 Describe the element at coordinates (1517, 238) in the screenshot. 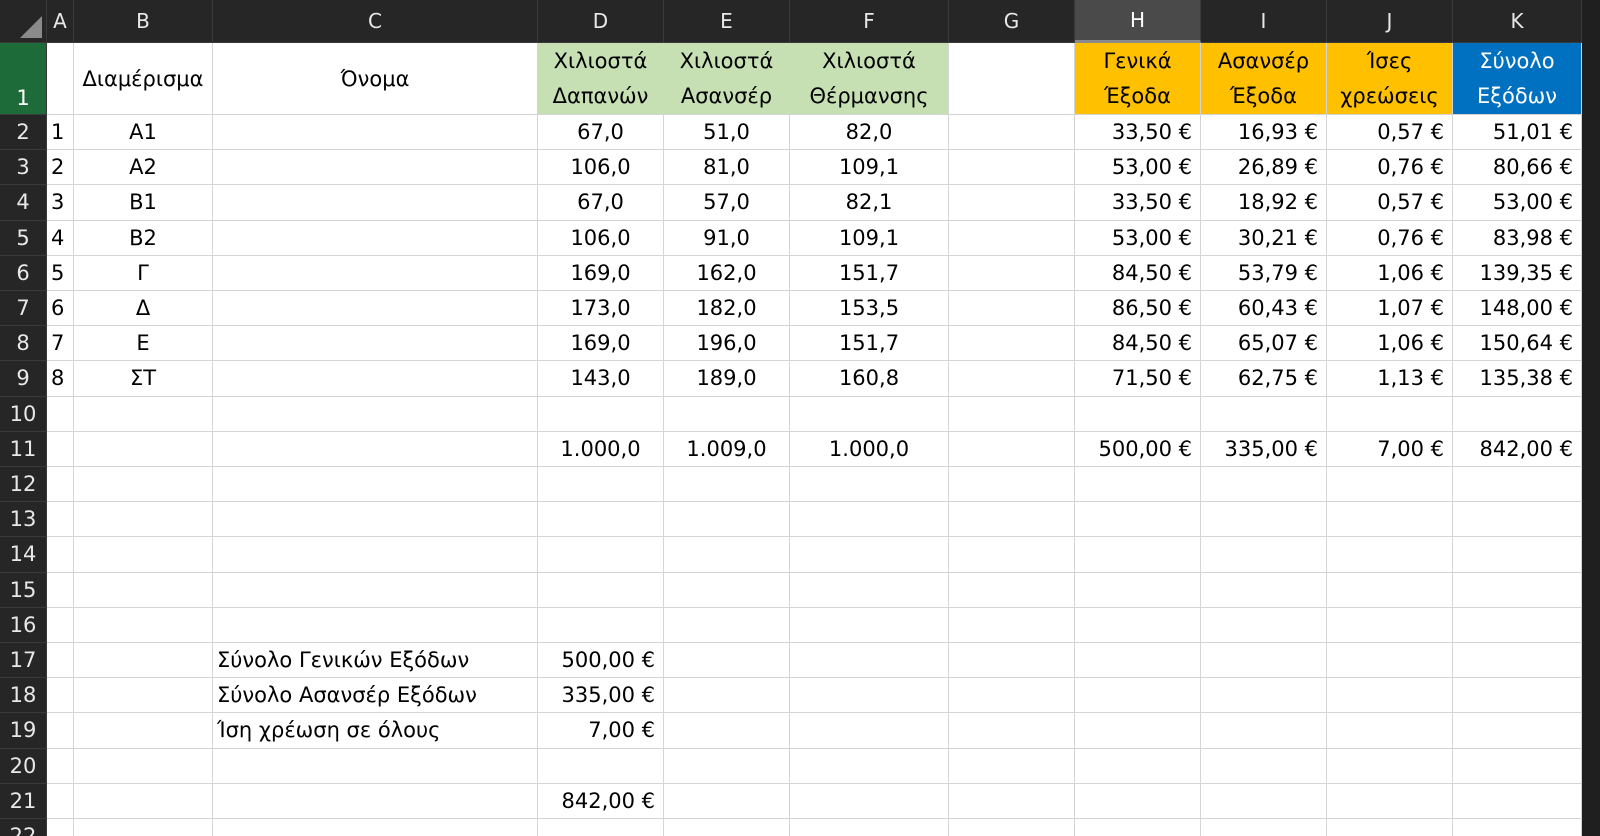

I see `cell-k5: 83,98 €` at that location.